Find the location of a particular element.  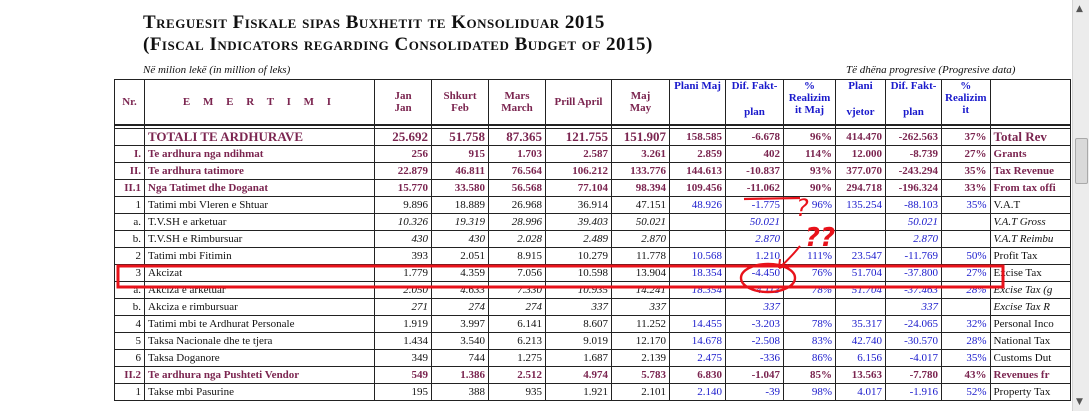

table-cell: -4.113 is located at coordinates (754, 290).